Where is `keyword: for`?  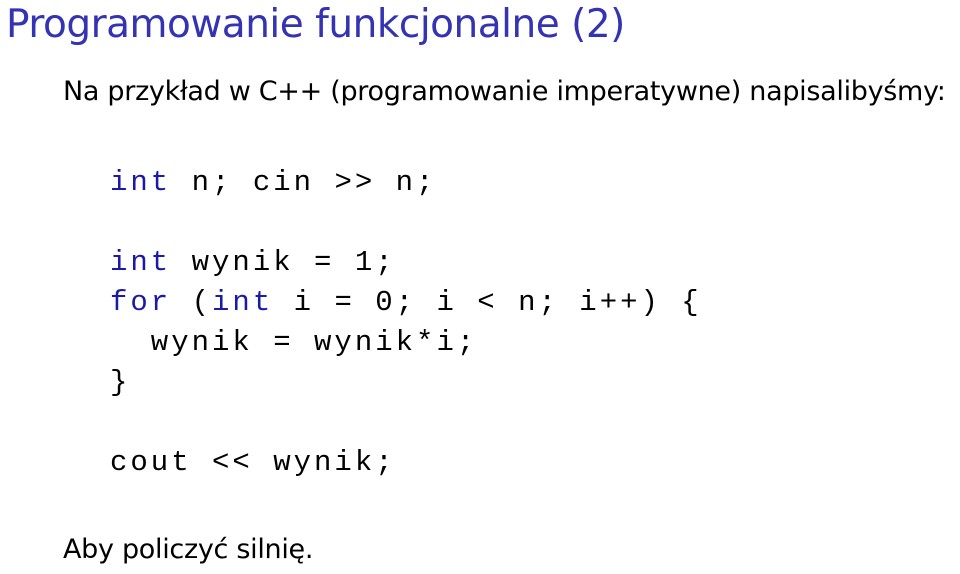 keyword: for is located at coordinates (141, 302).